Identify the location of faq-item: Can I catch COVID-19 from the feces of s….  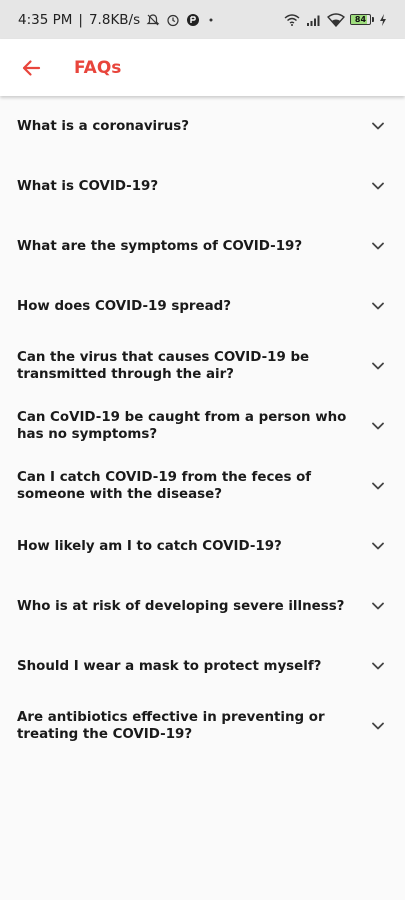
(202, 486).